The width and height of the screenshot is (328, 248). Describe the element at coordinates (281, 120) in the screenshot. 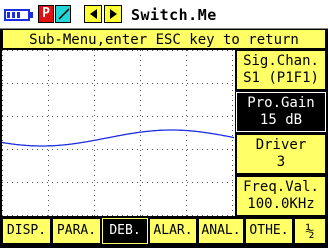

I see `side-item-value: 15 dB` at that location.